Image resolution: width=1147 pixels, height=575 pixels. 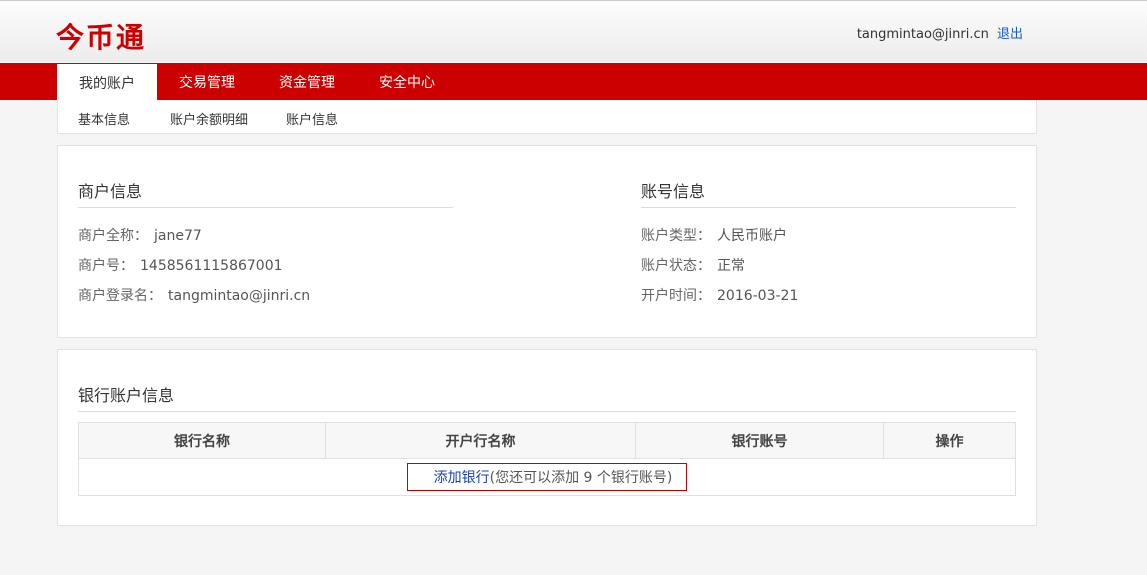 I want to click on label: 开户时间：, so click(x=676, y=296).